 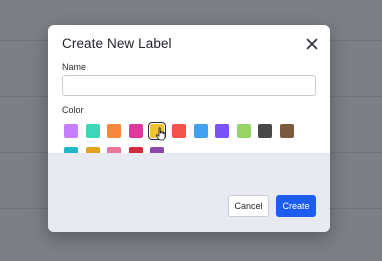 What do you see at coordinates (296, 206) in the screenshot?
I see `create-button: Create` at bounding box center [296, 206].